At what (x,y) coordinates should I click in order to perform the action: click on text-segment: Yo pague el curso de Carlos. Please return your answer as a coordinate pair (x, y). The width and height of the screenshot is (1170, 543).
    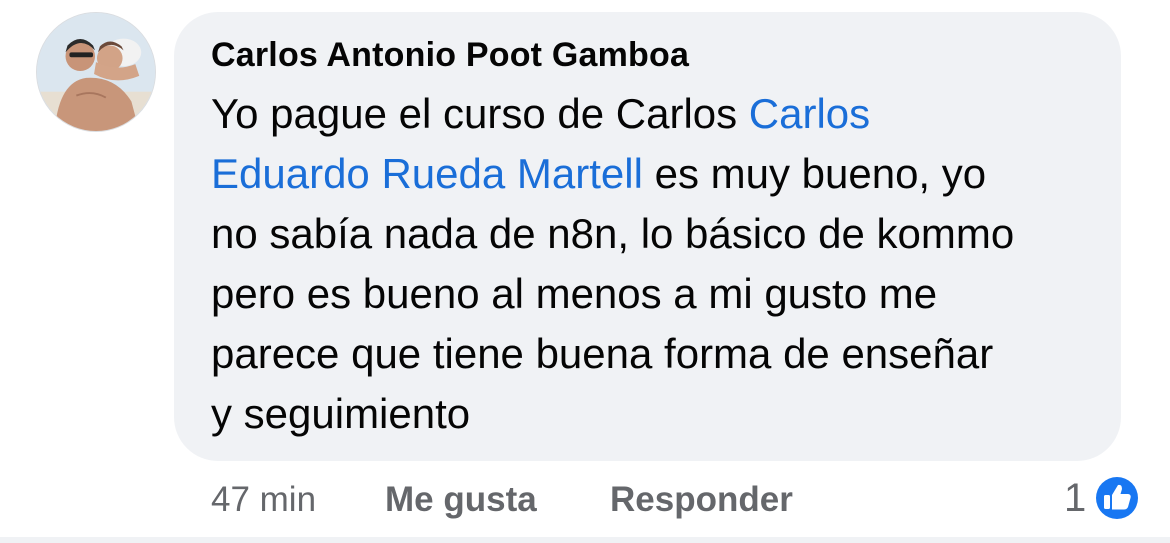
    Looking at the image, I should click on (480, 113).